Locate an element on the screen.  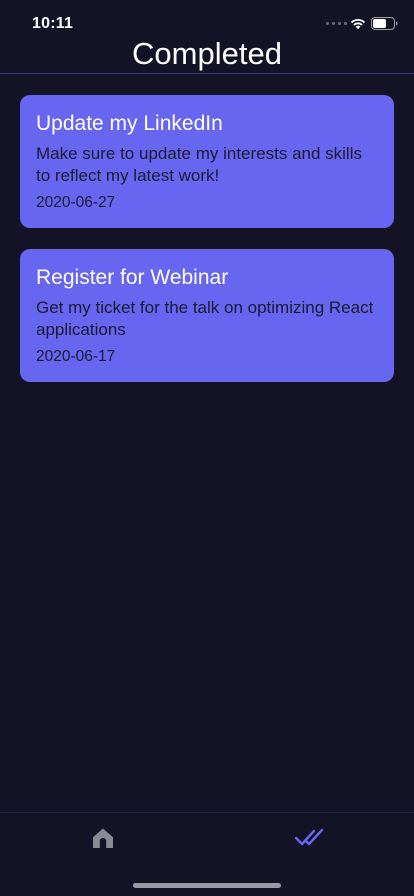
tab-home is located at coordinates (103, 838).